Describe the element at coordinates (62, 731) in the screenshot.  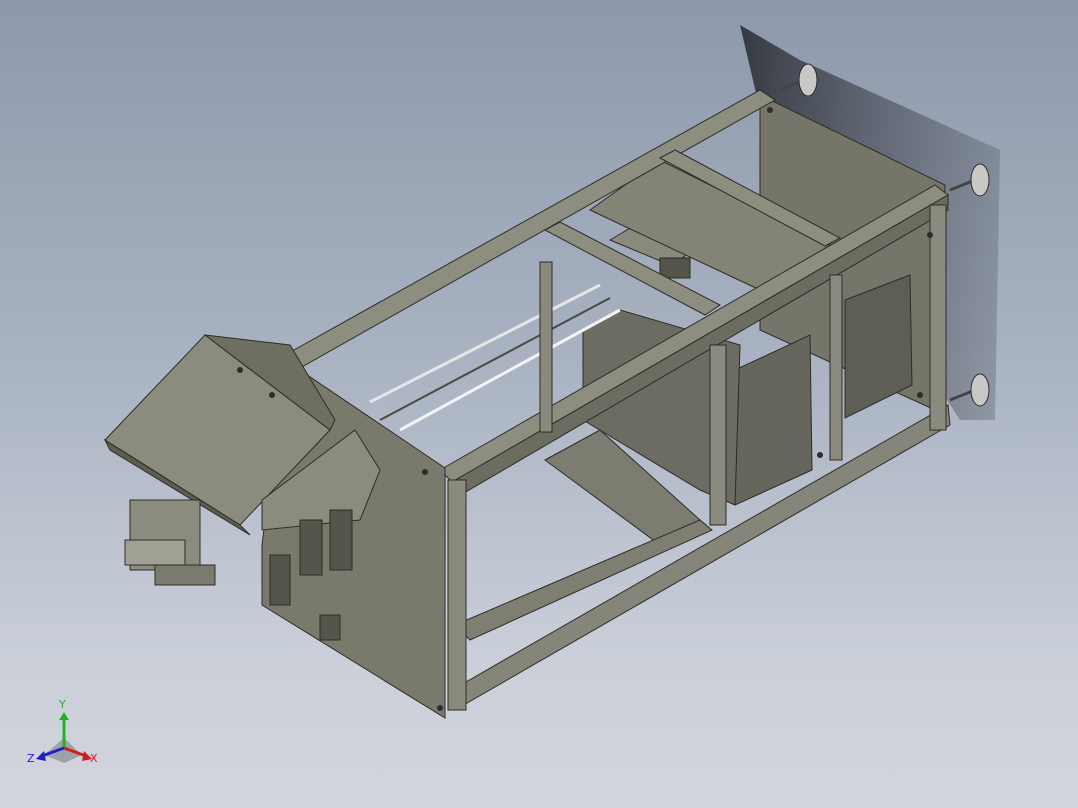
I see `coordinate-triad: Y X Z` at that location.